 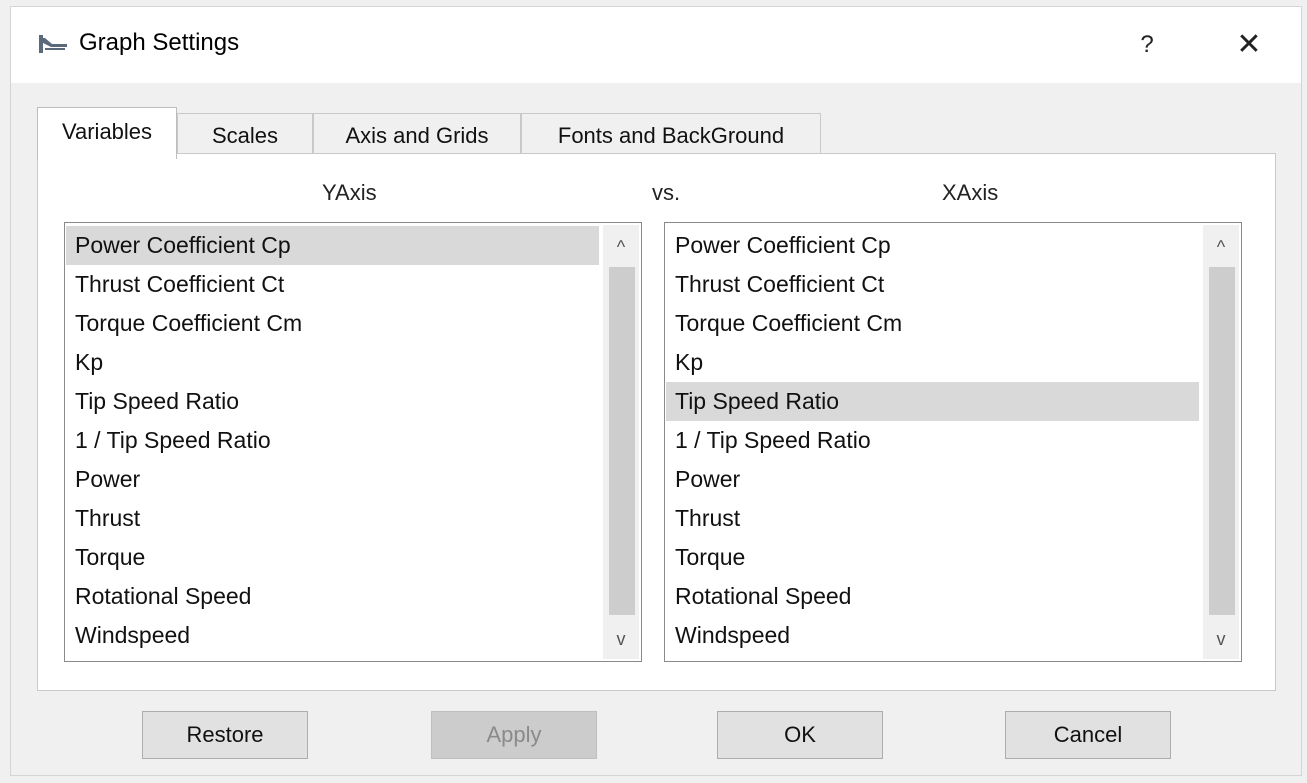 What do you see at coordinates (349, 192) in the screenshot?
I see `yaxis-label: YAxis` at bounding box center [349, 192].